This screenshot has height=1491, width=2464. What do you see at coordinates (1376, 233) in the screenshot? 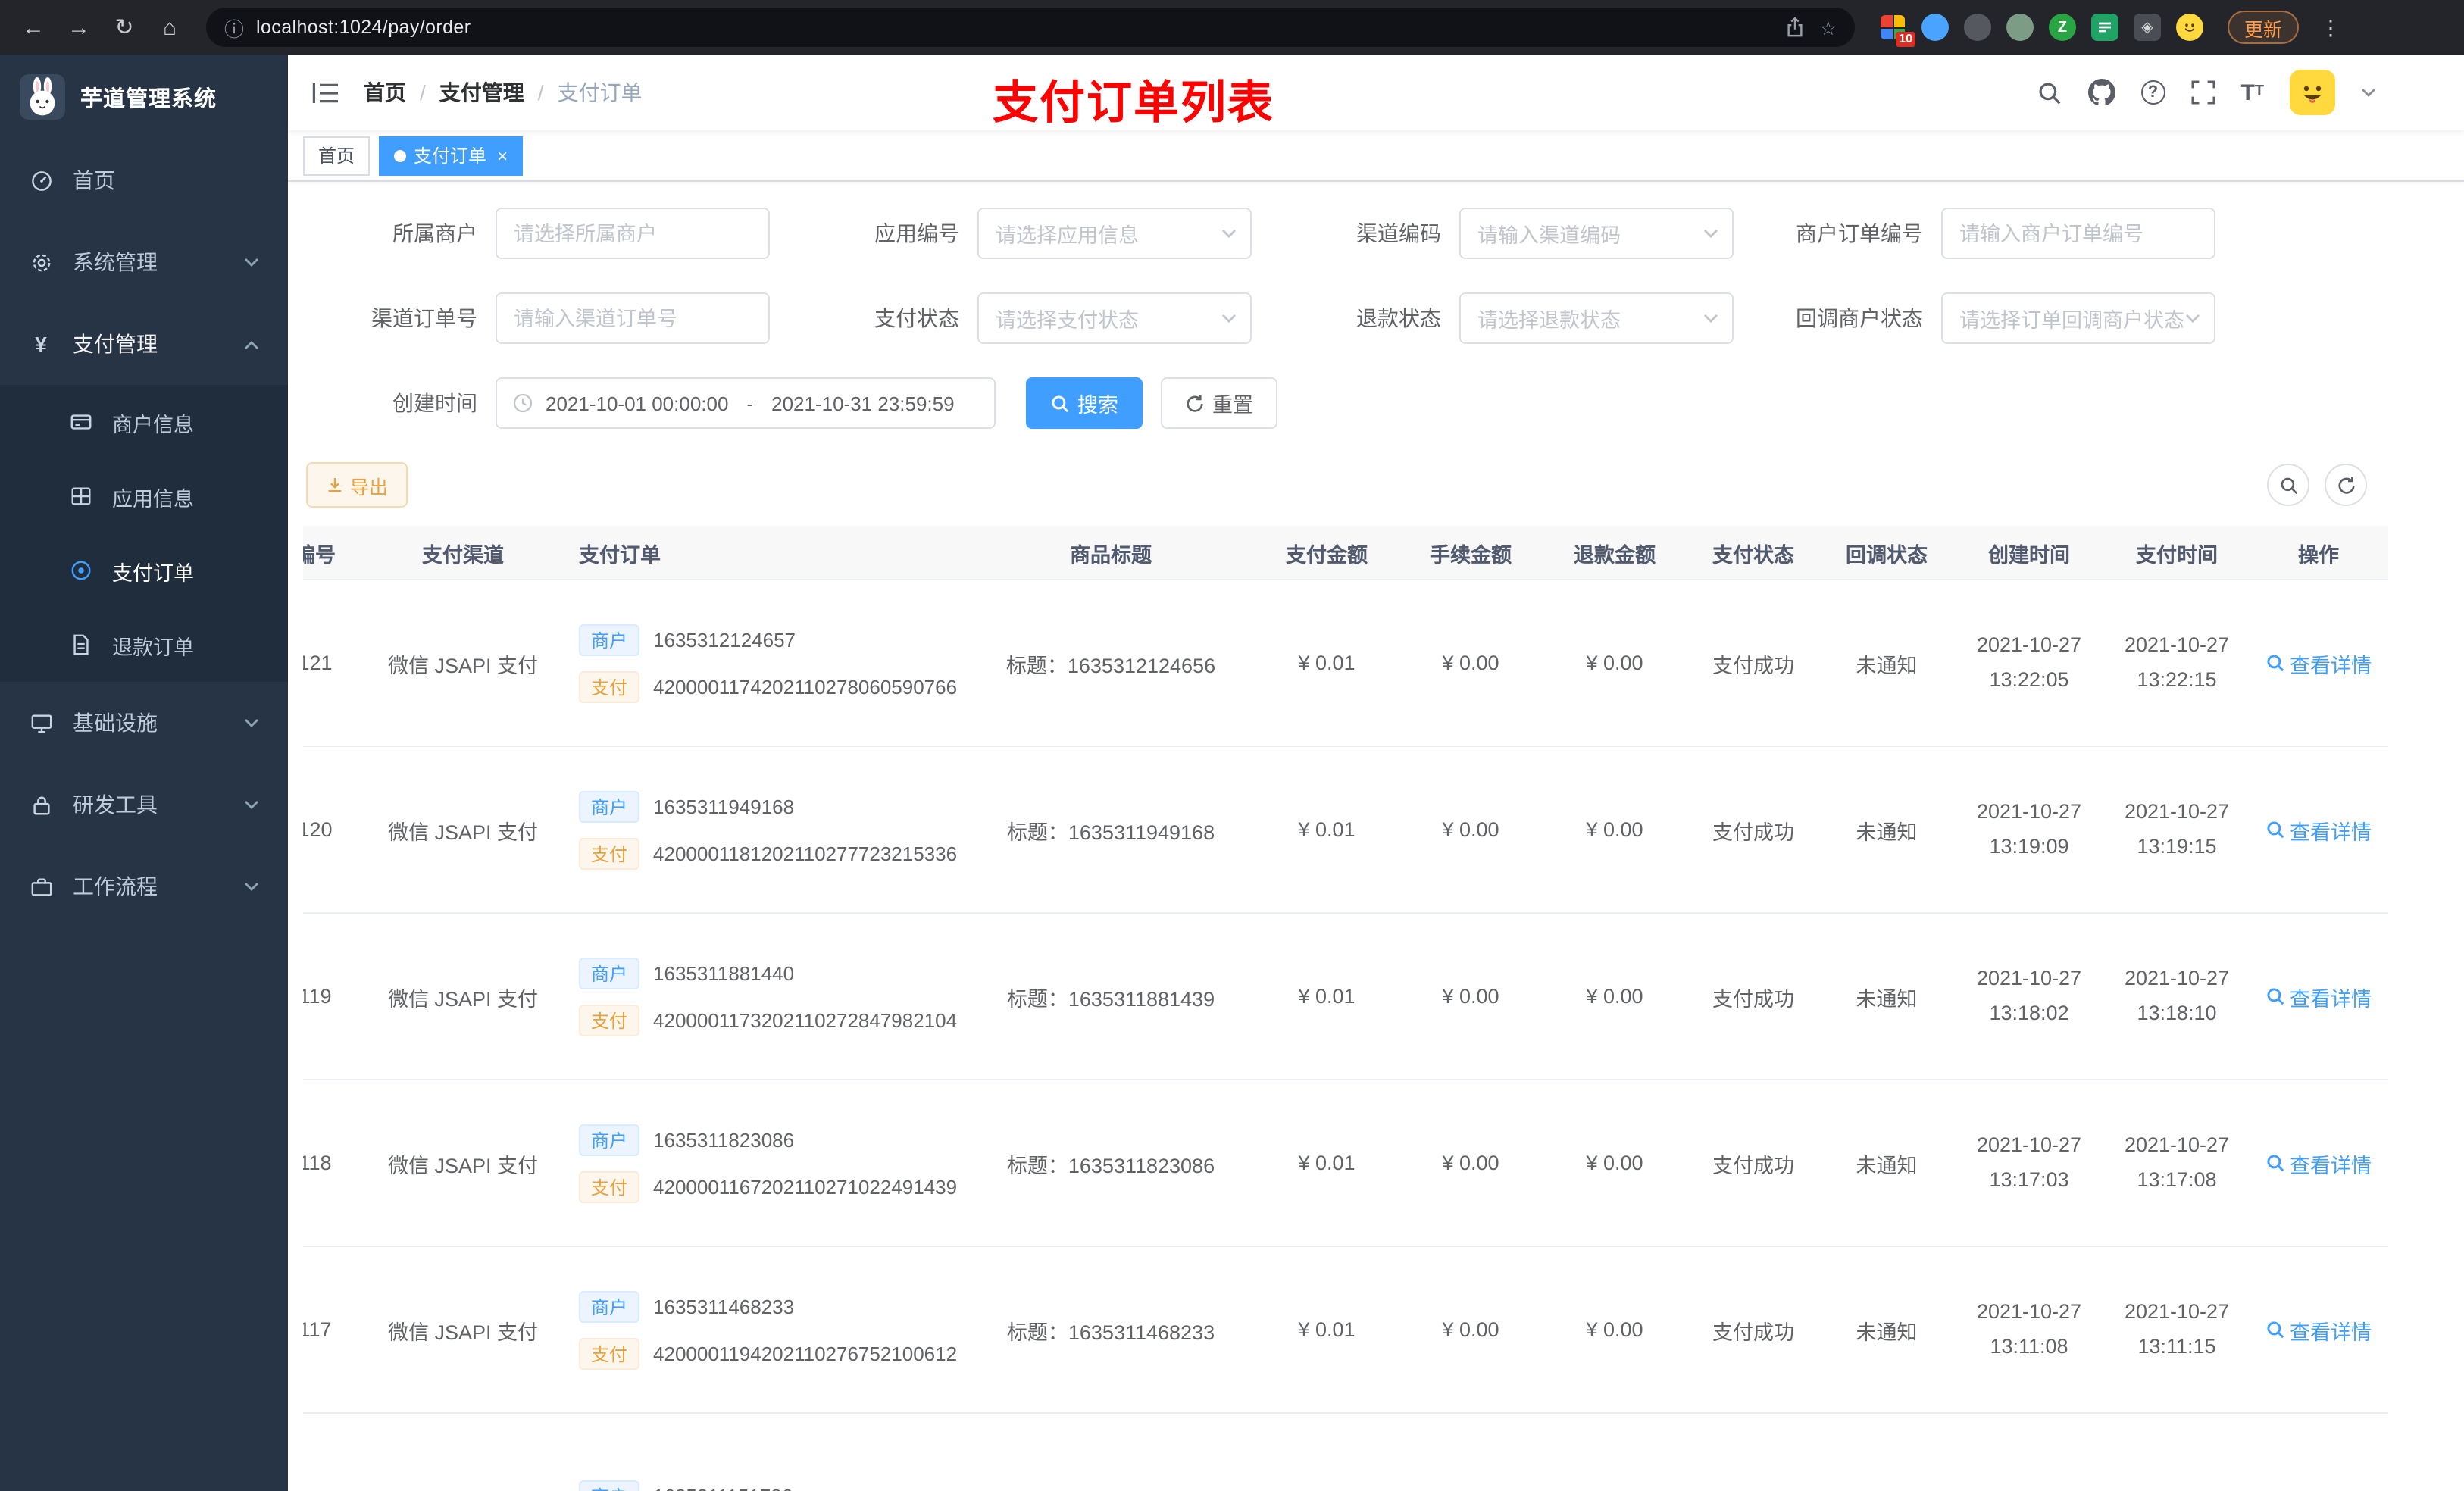
I see `filter-row-1: 所属商户 应用编号 请选择应用信息 渠道编码 请输入渠道编码` at bounding box center [1376, 233].